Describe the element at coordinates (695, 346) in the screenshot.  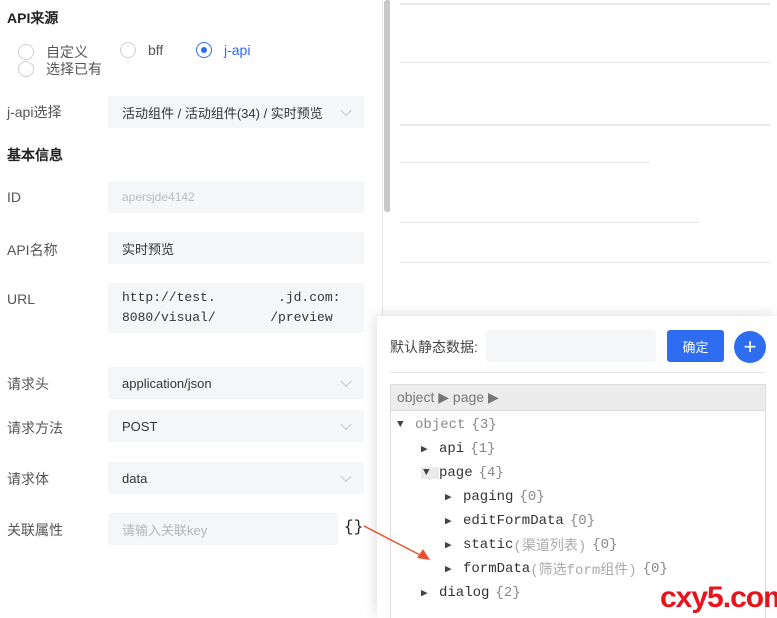
I see `confirm-button: 确定` at that location.